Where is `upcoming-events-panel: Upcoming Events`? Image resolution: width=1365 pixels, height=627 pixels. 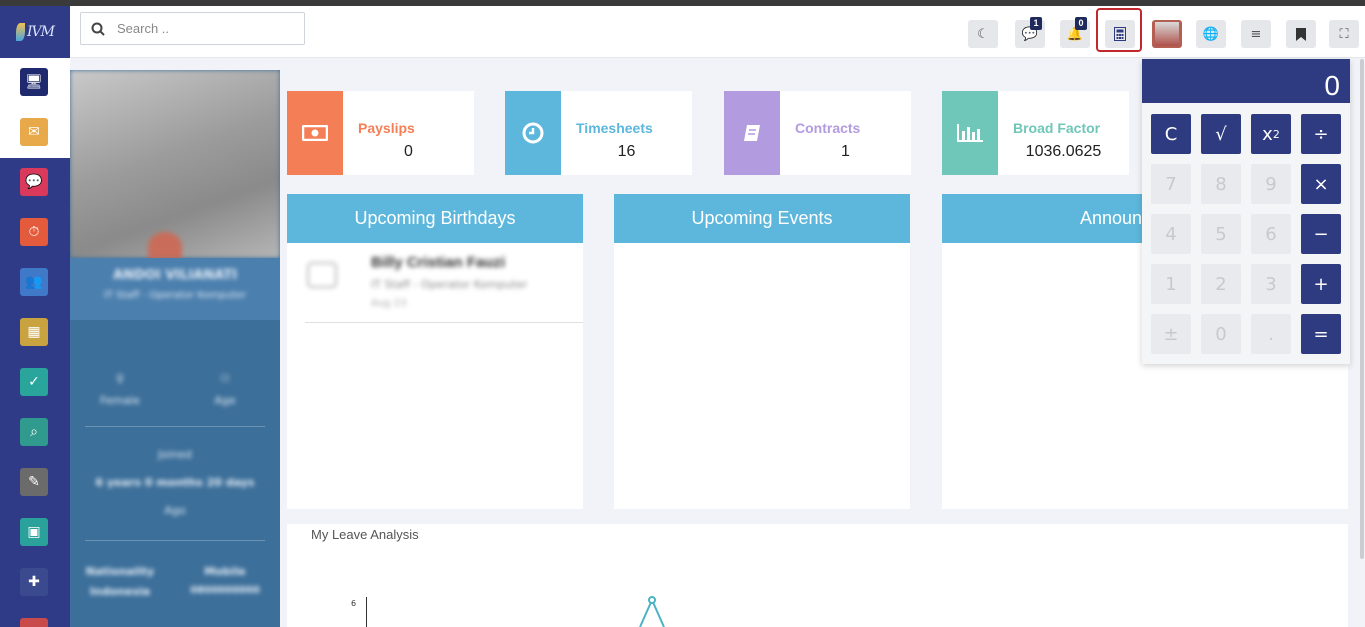
upcoming-events-panel: Upcoming Events is located at coordinates (762, 351).